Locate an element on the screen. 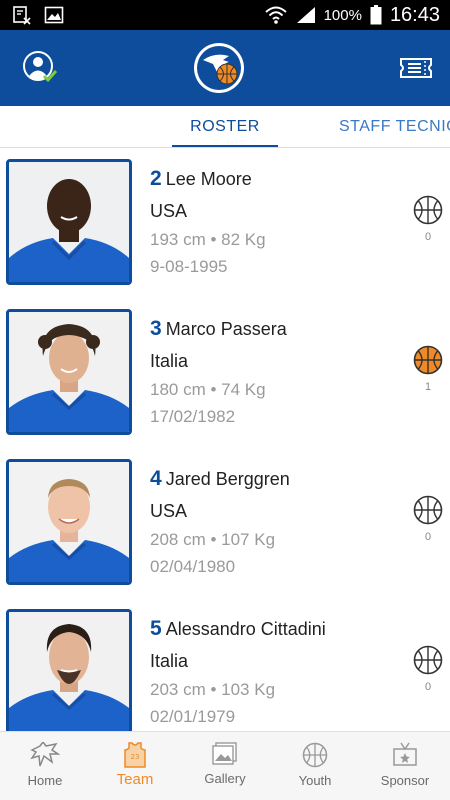  tab-bar: ROSTER STAFF TECNIC is located at coordinates (225, 127).